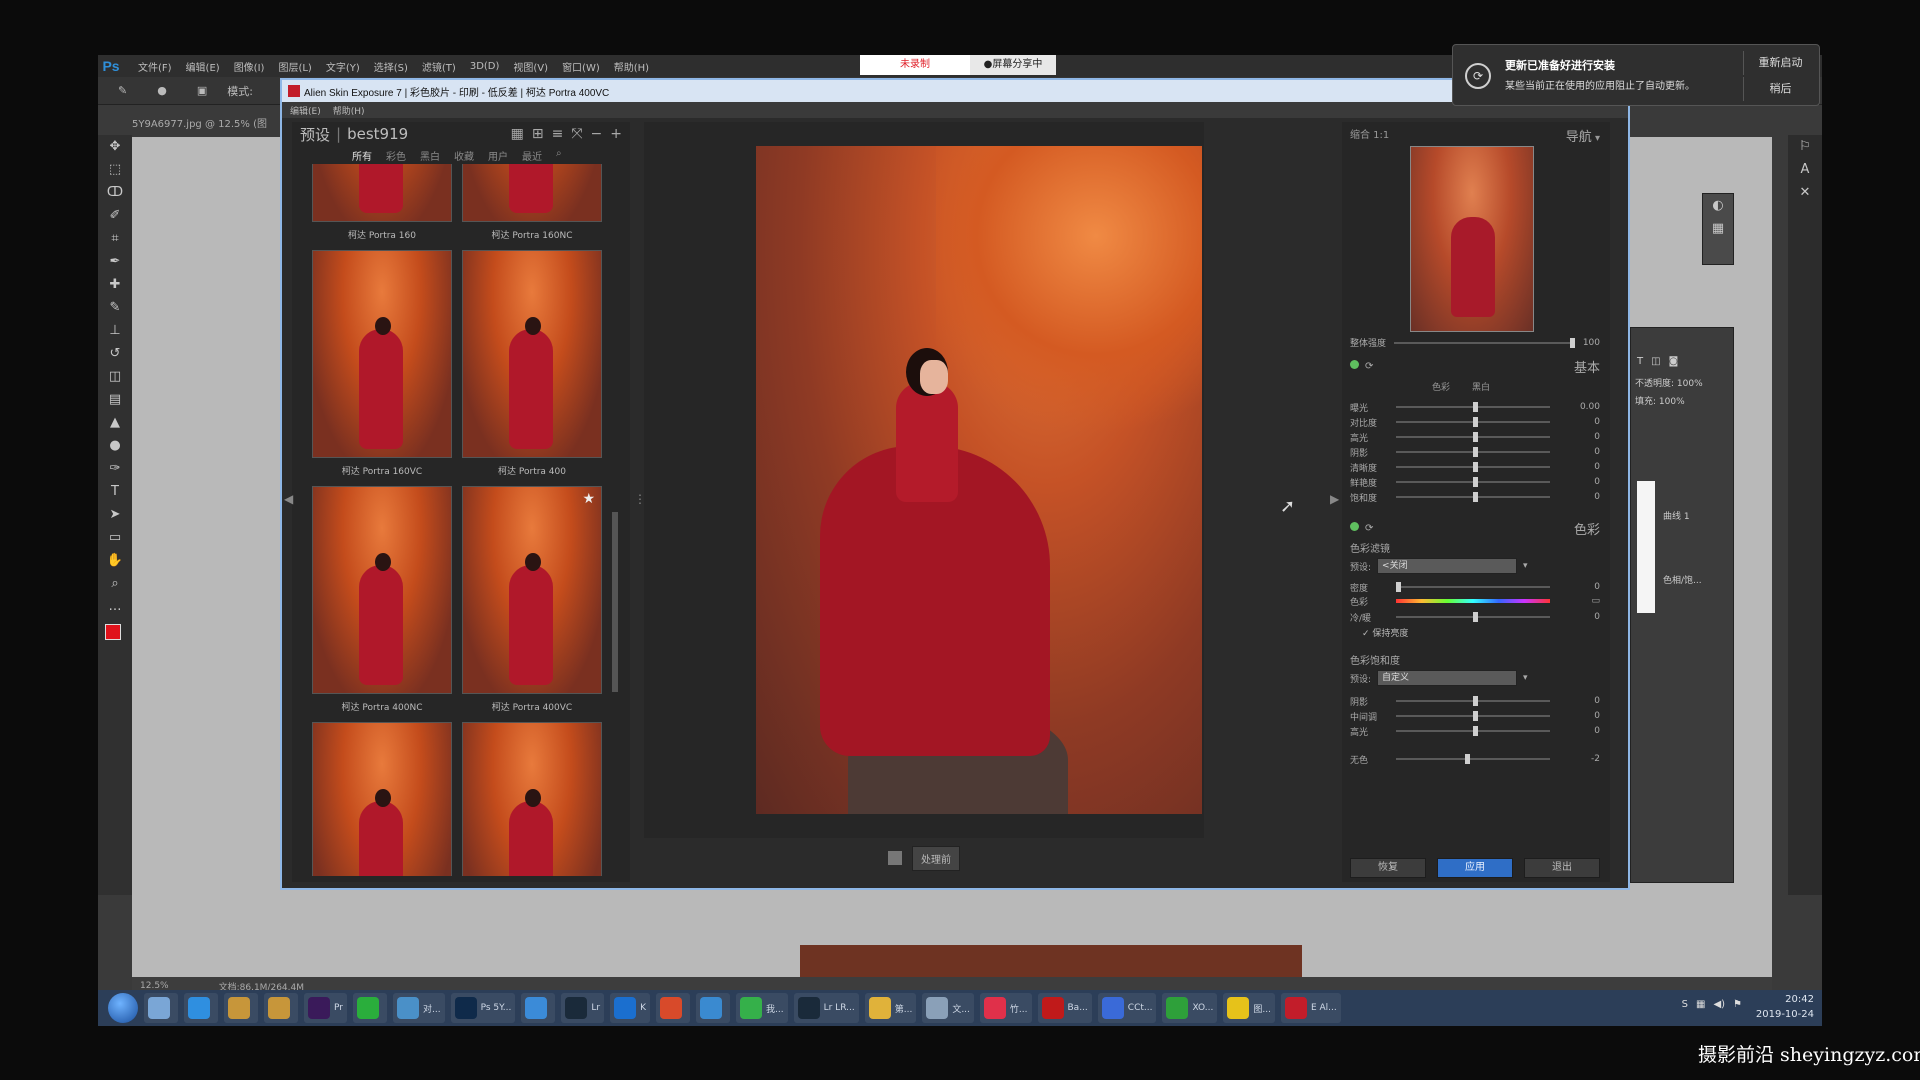 This screenshot has width=1920, height=1080. Describe the element at coordinates (1441, 386) in the screenshot. I see `tab-color: 色彩` at that location.